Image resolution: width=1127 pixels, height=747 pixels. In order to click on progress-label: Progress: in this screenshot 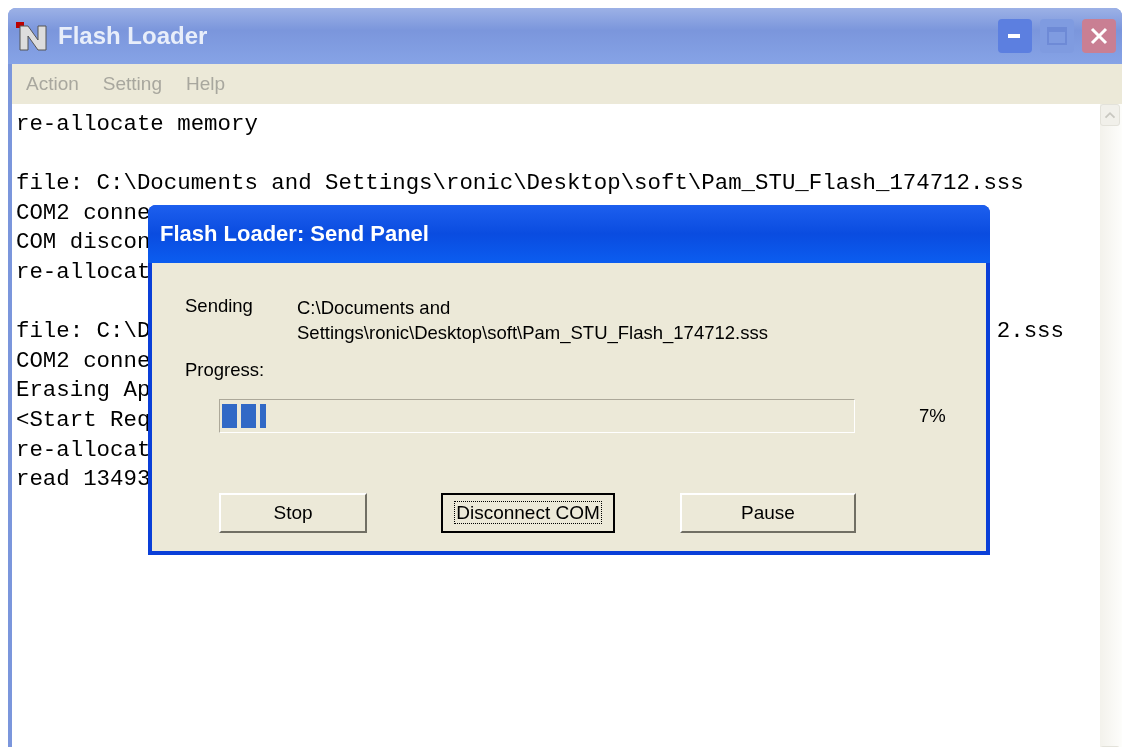, I will do `click(225, 370)`.